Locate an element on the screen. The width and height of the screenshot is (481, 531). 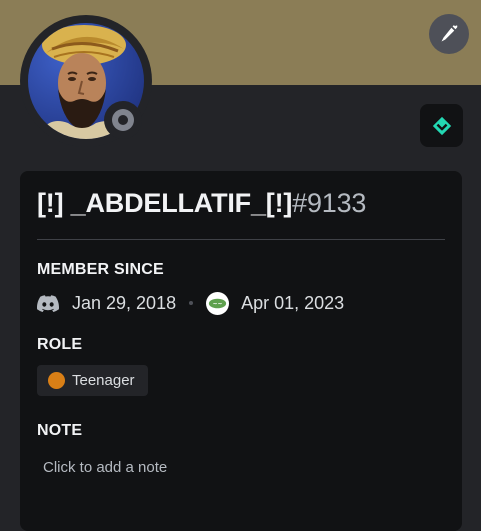
member-since-row: Jan 29, 2018 ~~ Apr 01, 2023 is located at coordinates (190, 303).